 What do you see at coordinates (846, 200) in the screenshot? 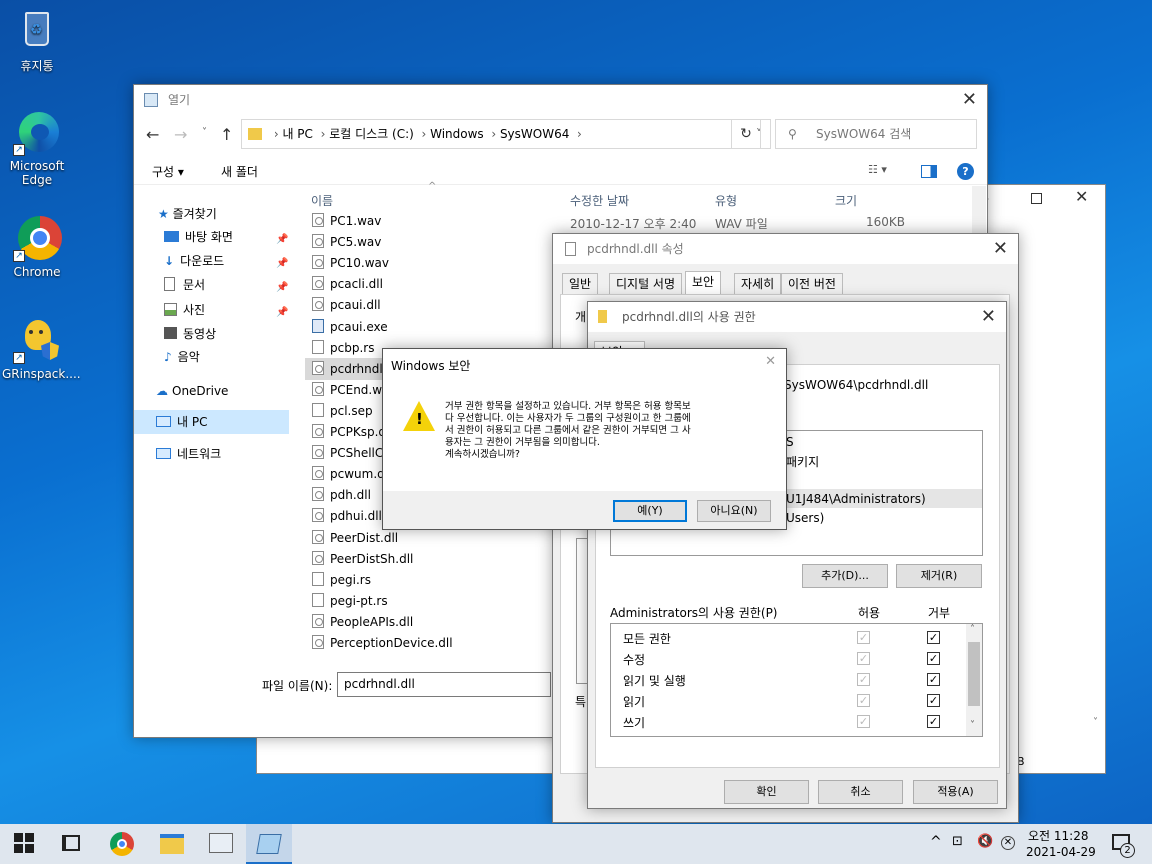
I see `column-header-size: 크기` at bounding box center [846, 200].